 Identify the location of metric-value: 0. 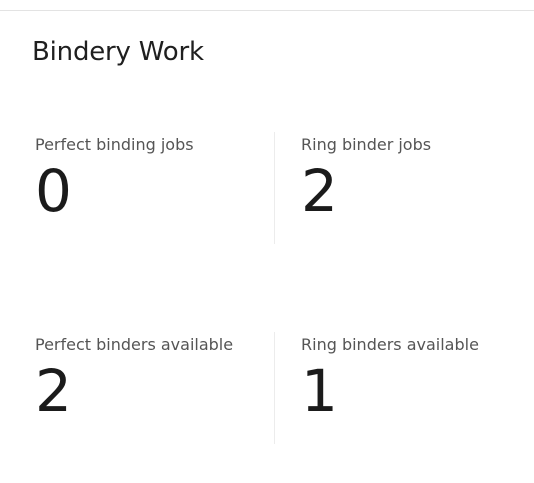
(53, 191).